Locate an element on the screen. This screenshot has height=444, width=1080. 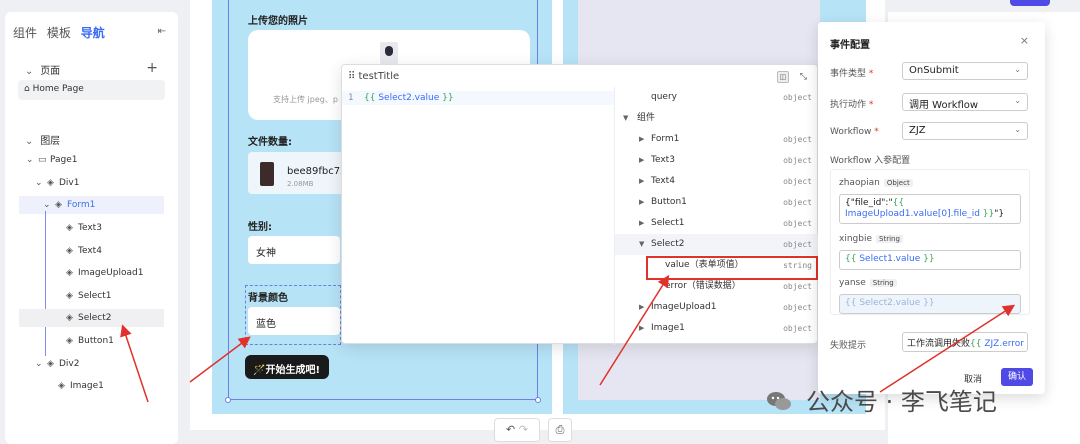
arrow-to-tree-select2 is located at coordinates (134, 363).